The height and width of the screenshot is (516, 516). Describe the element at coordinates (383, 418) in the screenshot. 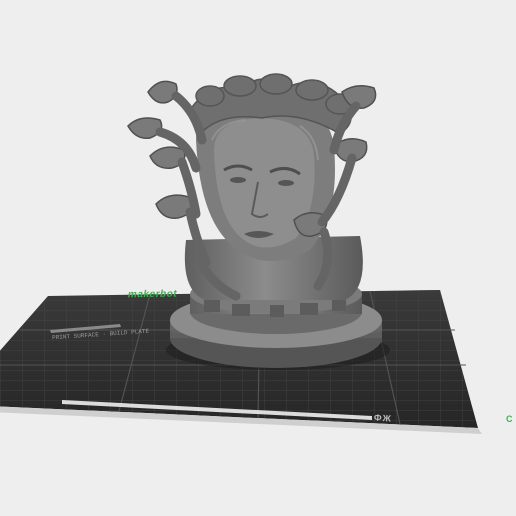

I see `build-plate-corner-label: ФЖ` at that location.